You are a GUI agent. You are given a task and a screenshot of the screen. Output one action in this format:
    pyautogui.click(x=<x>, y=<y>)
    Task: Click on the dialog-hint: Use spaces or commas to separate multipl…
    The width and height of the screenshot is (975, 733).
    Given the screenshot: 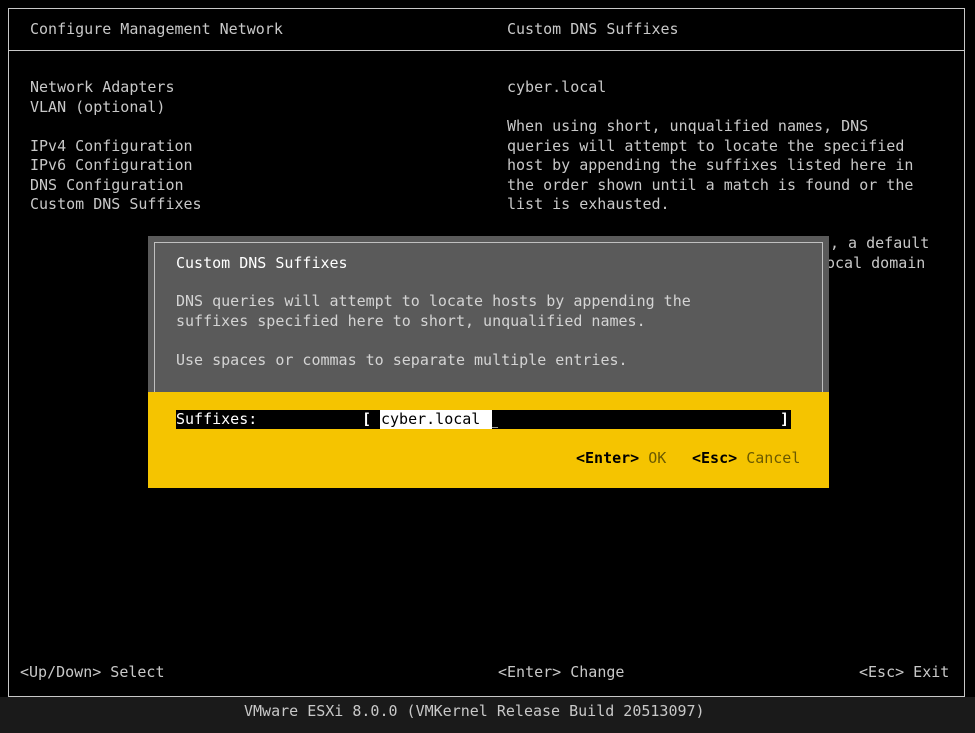 What is the action you would take?
    pyautogui.click(x=402, y=360)
    